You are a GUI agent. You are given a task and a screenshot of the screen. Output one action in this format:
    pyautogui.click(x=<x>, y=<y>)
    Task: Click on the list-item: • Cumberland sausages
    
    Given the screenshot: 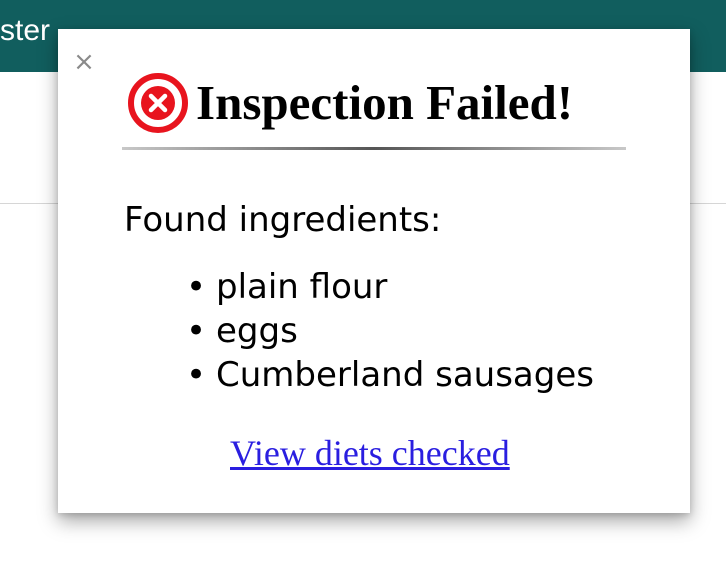 What is the action you would take?
    pyautogui.click(x=390, y=375)
    